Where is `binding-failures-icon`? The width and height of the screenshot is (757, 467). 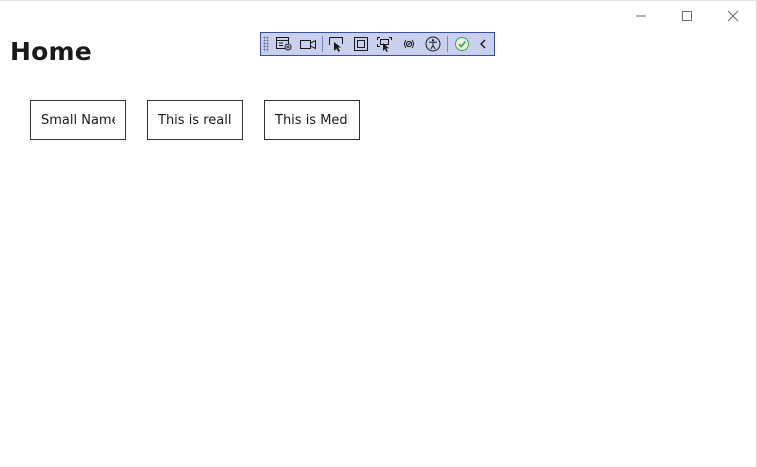
binding-failures-icon is located at coordinates (409, 44).